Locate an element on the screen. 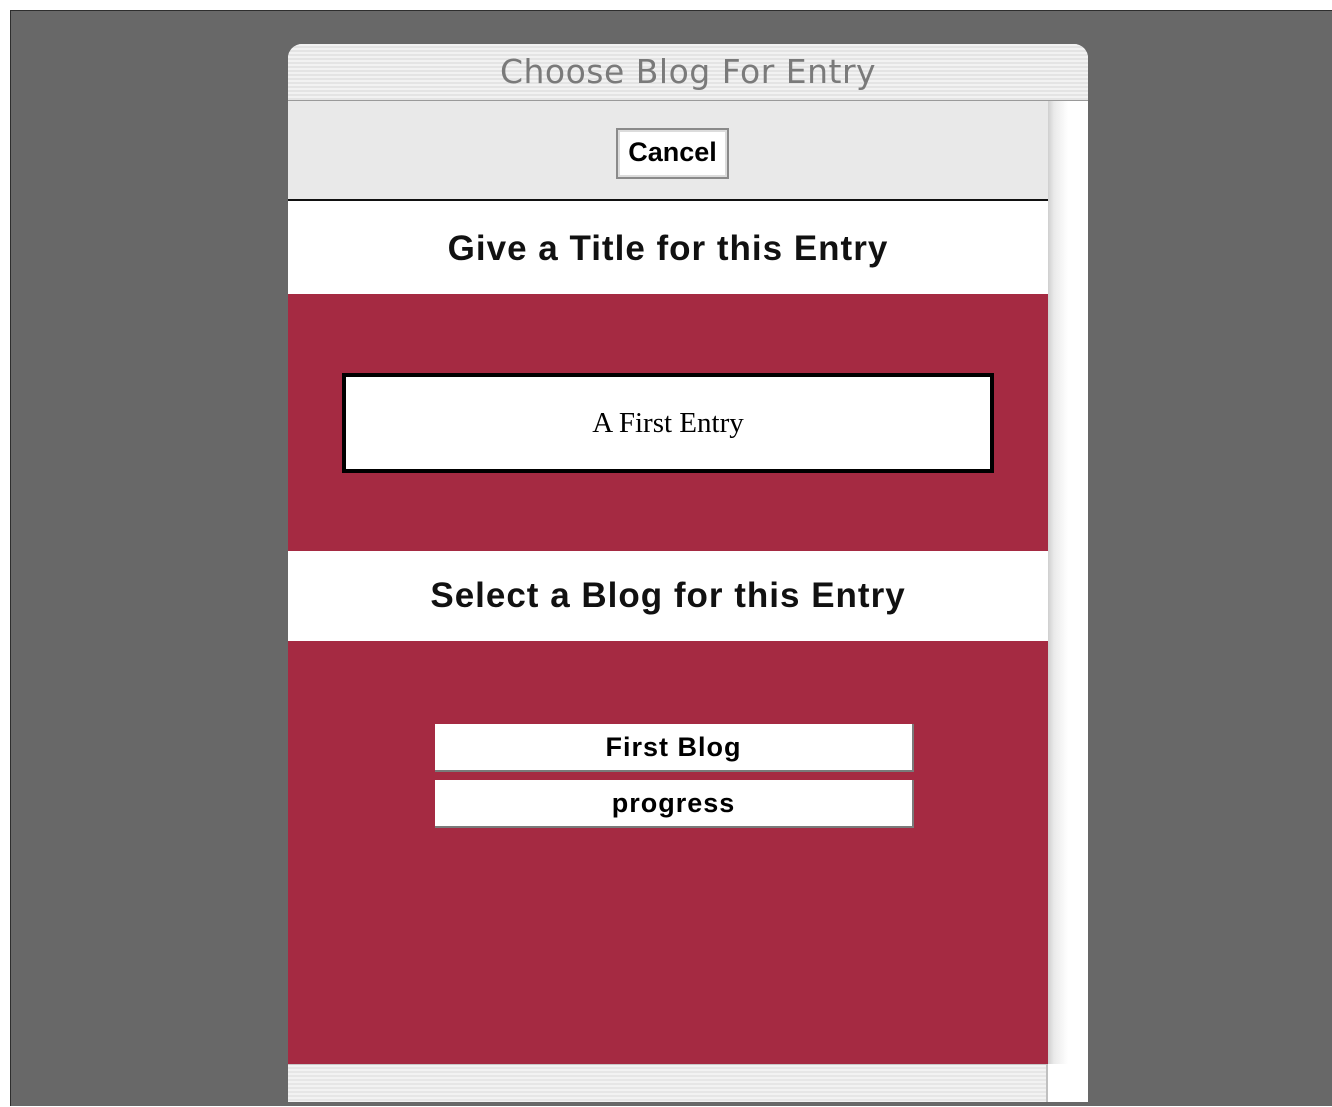 The width and height of the screenshot is (1332, 1107). title-input-panel: A First Entry is located at coordinates (668, 422).